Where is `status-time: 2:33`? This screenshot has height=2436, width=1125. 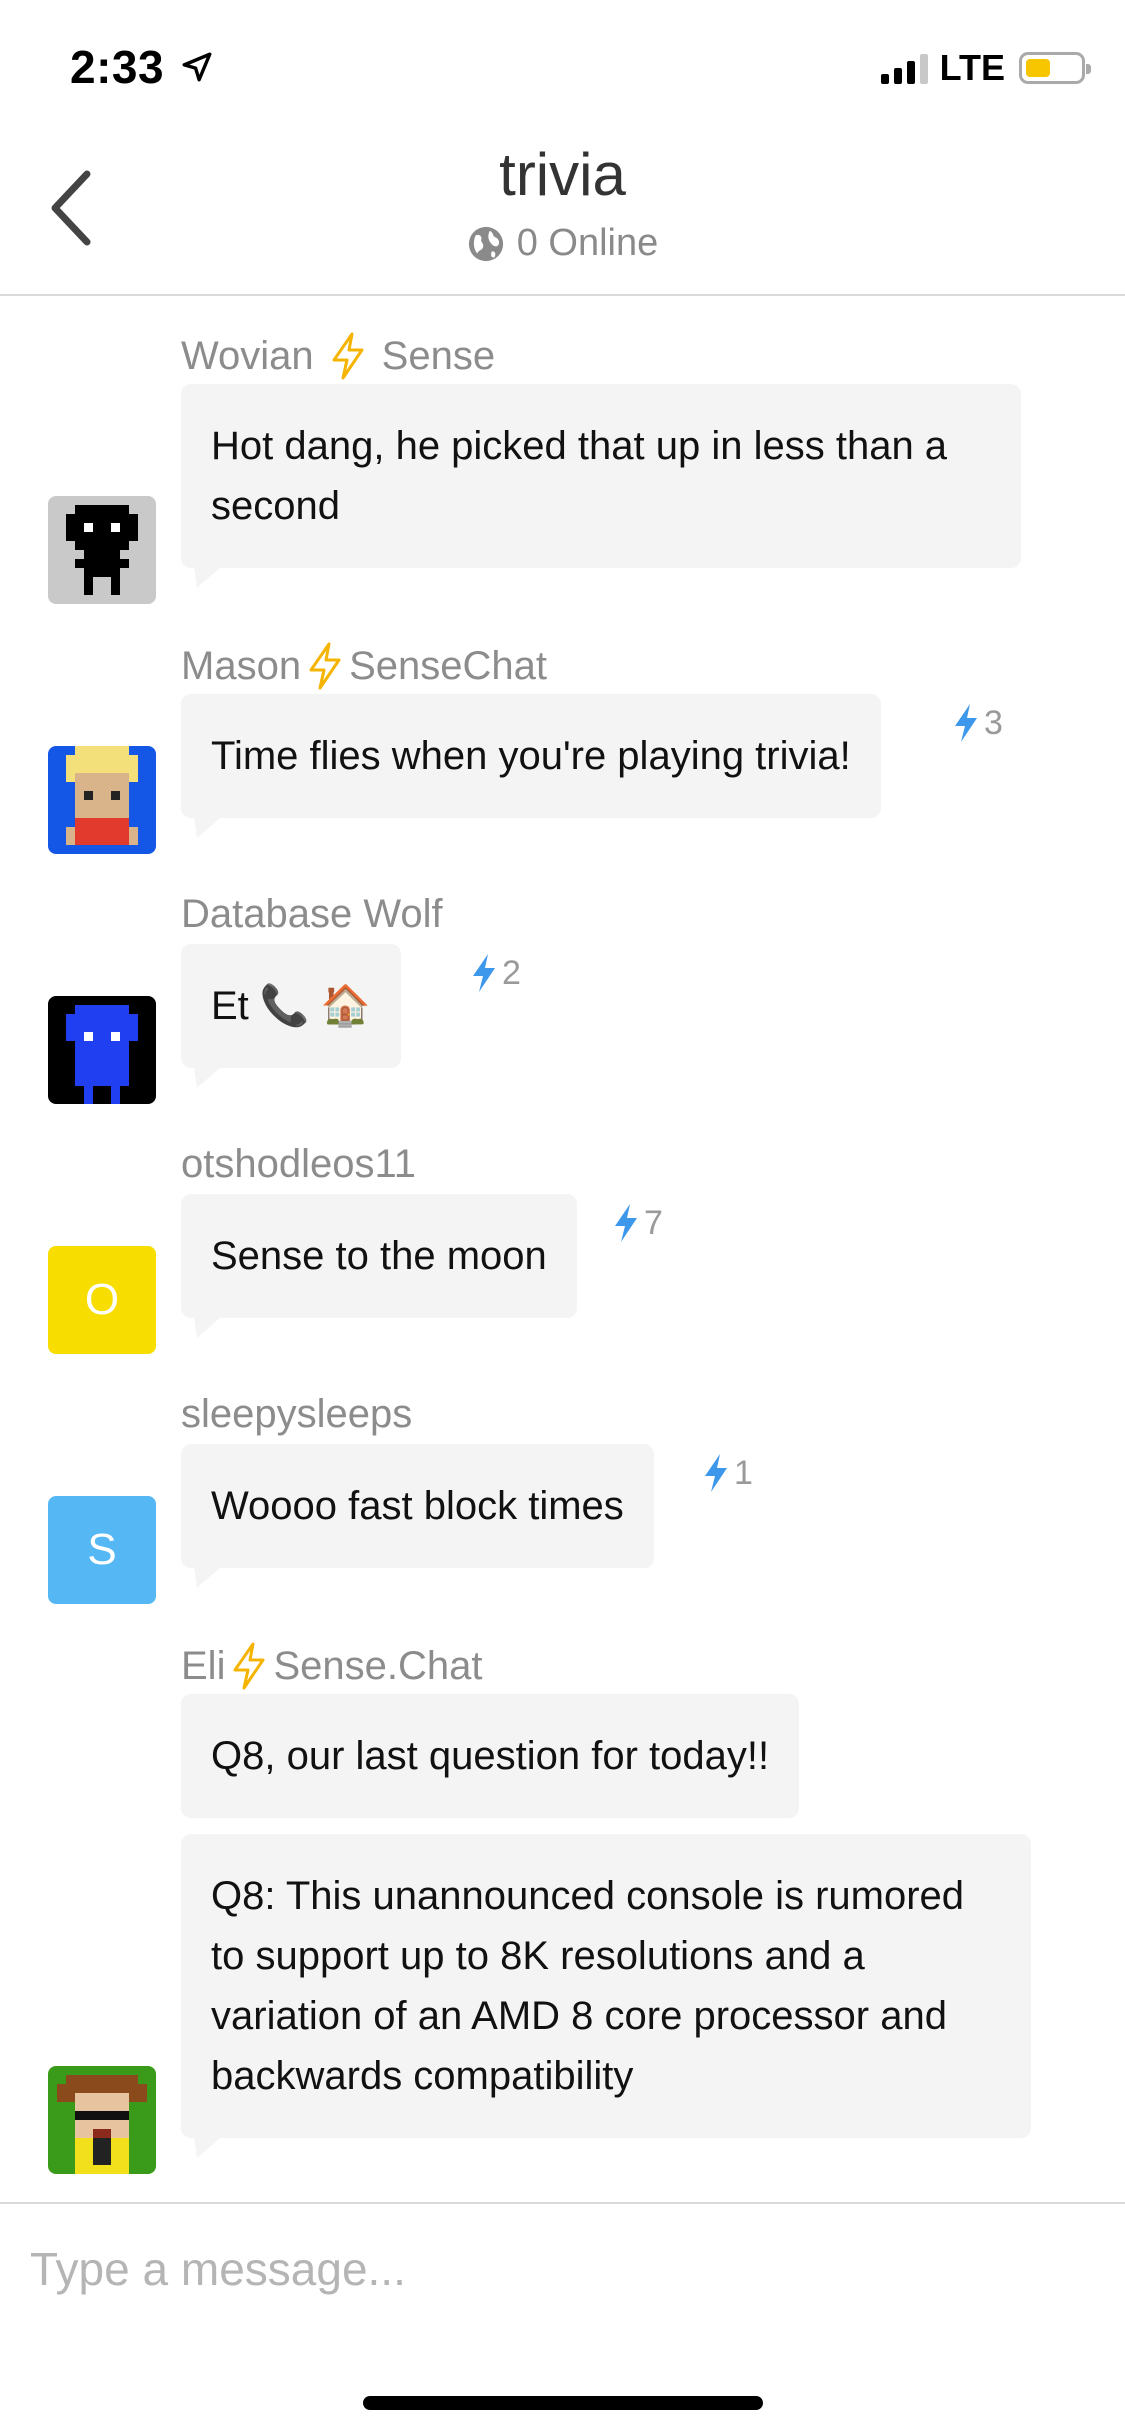
status-time: 2:33 is located at coordinates (117, 67).